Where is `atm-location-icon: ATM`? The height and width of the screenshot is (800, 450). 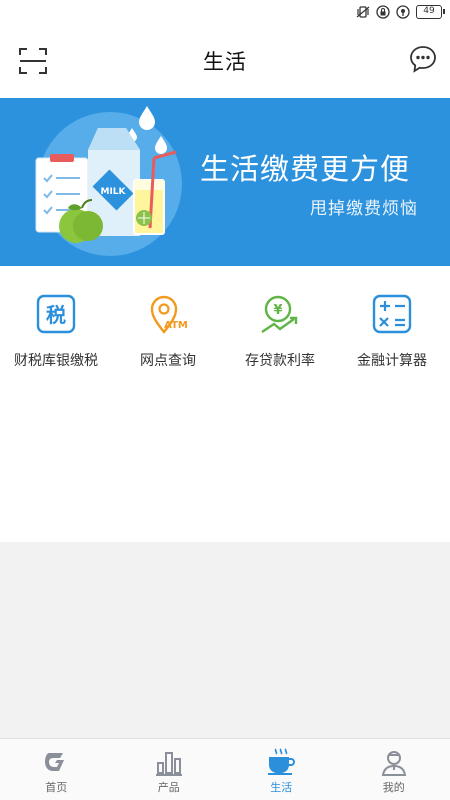 atm-location-icon: ATM is located at coordinates (169, 314).